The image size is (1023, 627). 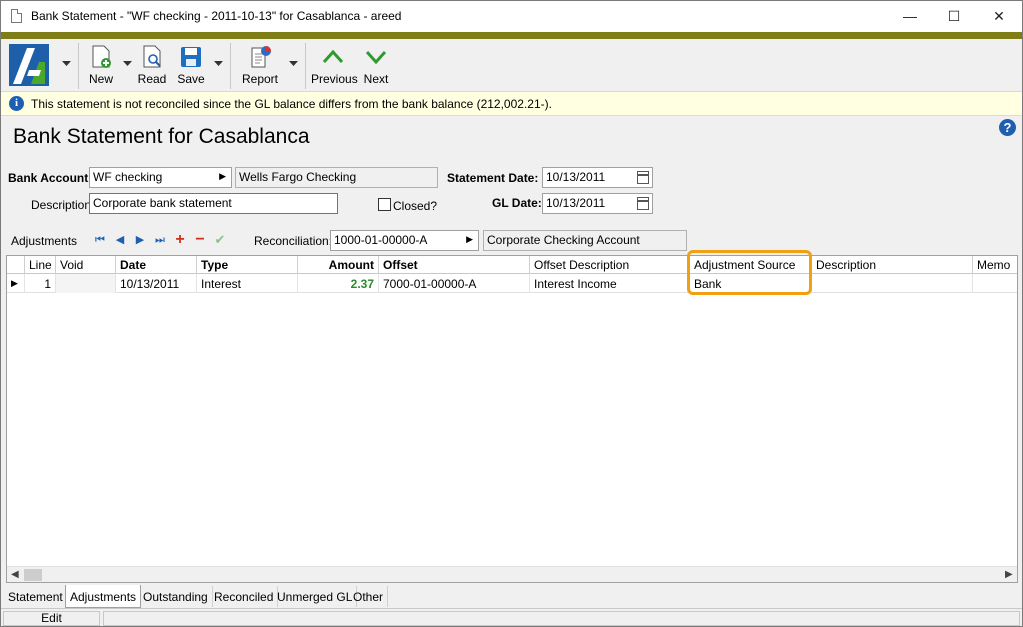 I want to click on highlight-box, so click(x=749, y=272).